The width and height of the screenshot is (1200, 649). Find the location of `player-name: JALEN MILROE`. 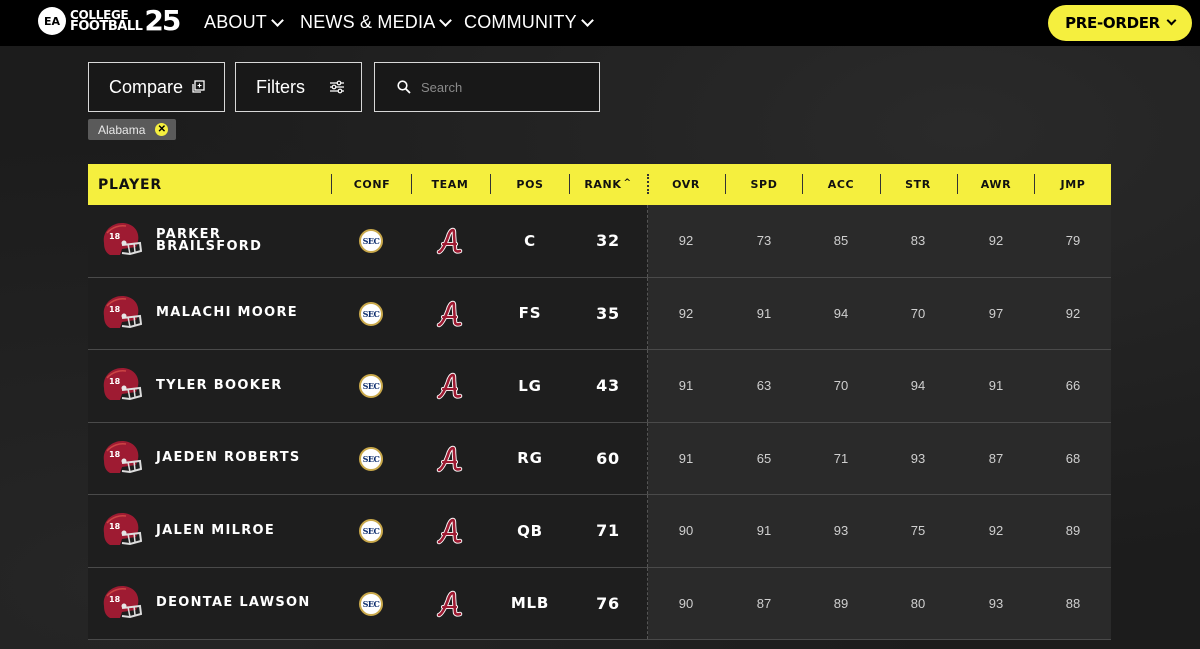

player-name: JALEN MILROE is located at coordinates (236, 531).